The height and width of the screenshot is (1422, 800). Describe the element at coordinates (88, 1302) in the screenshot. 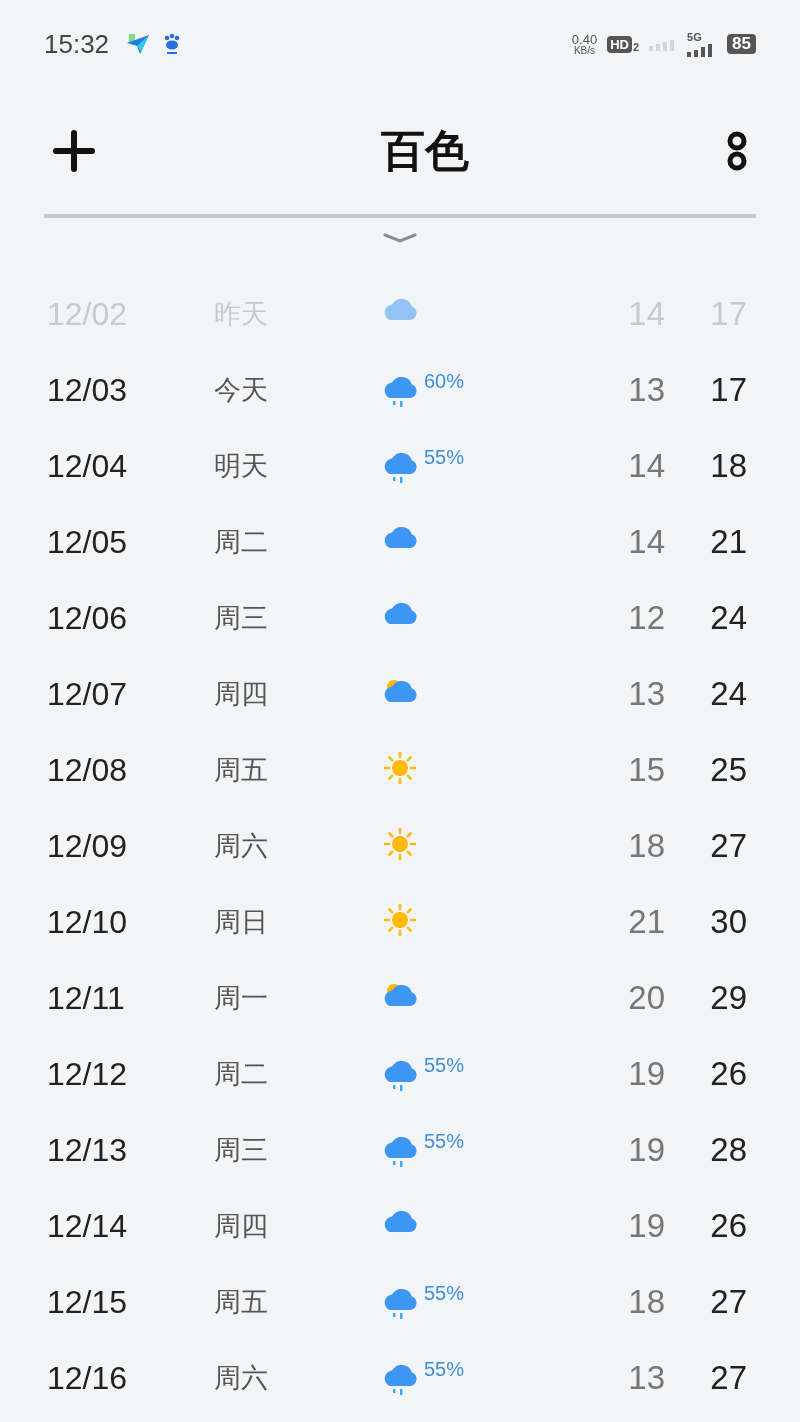

I see `forecast-date: 12/15` at that location.